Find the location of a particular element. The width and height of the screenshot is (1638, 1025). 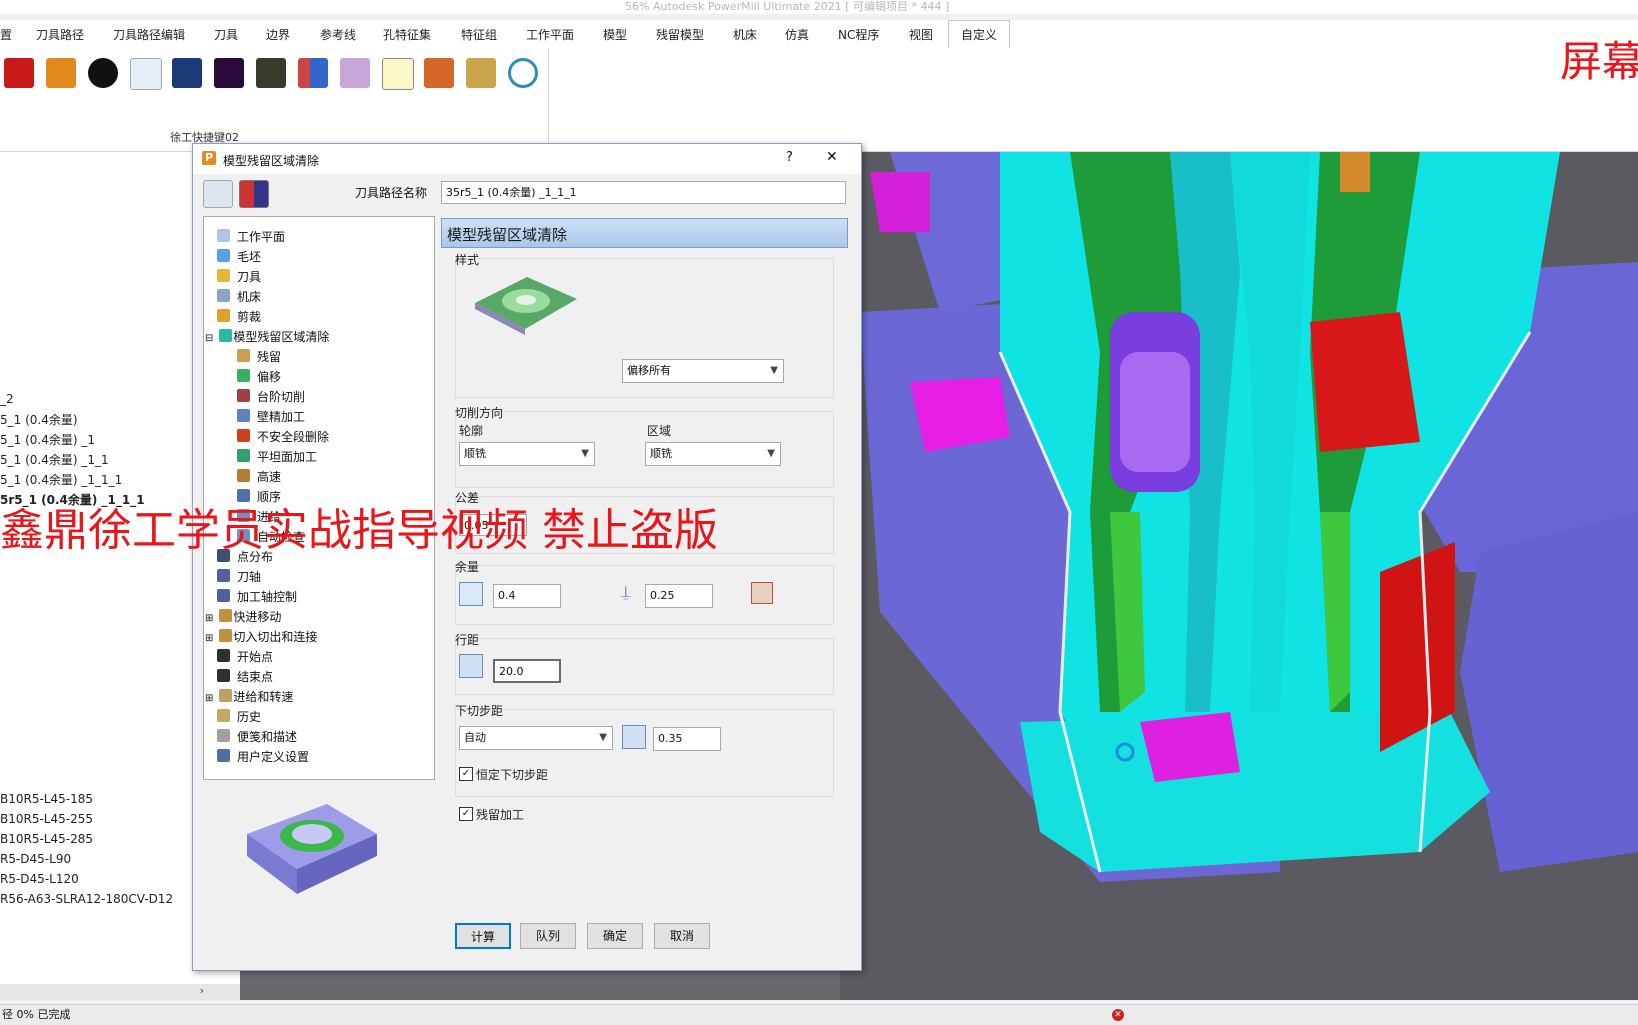

stepdown-copy-icon is located at coordinates (634, 737).